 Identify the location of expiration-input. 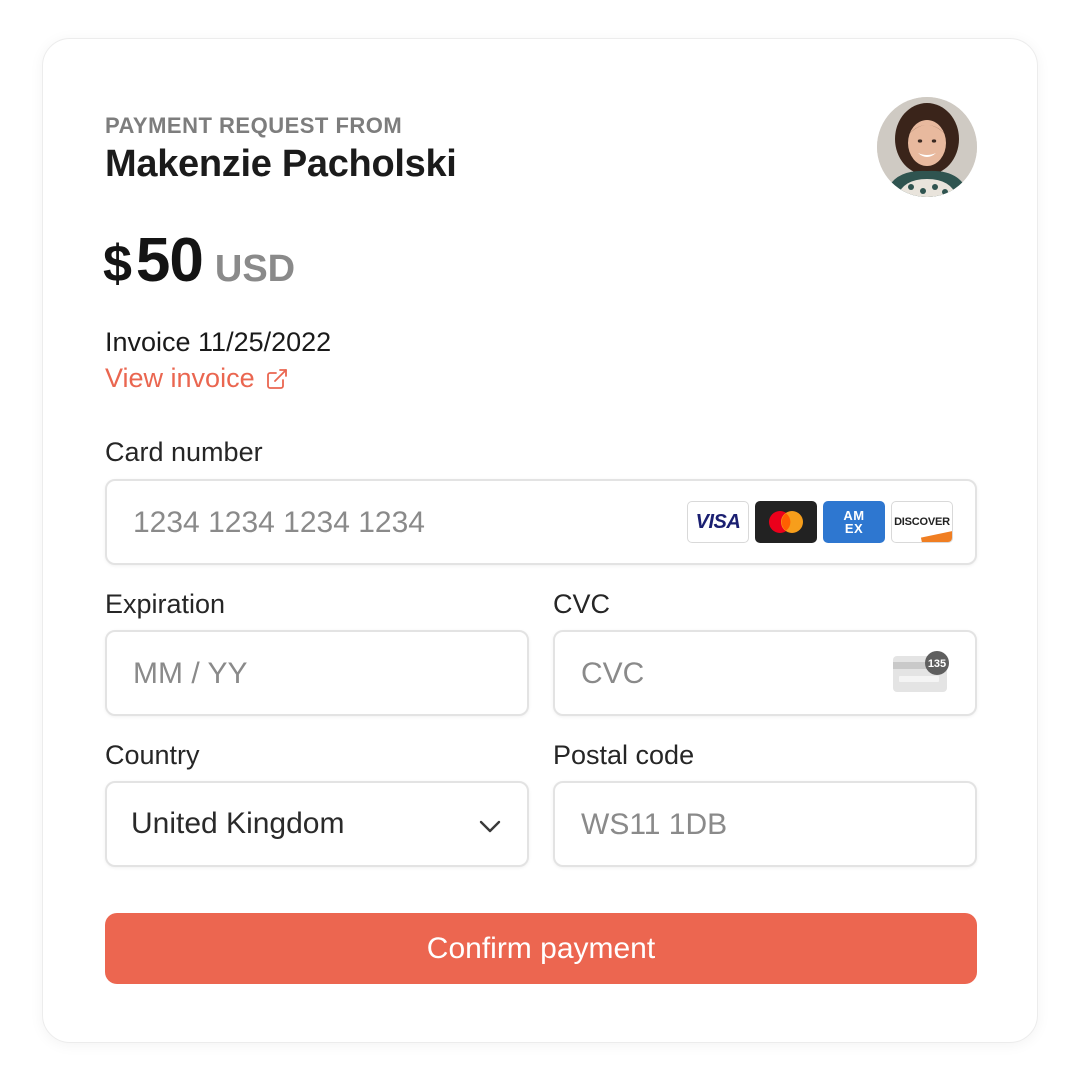
(280, 674).